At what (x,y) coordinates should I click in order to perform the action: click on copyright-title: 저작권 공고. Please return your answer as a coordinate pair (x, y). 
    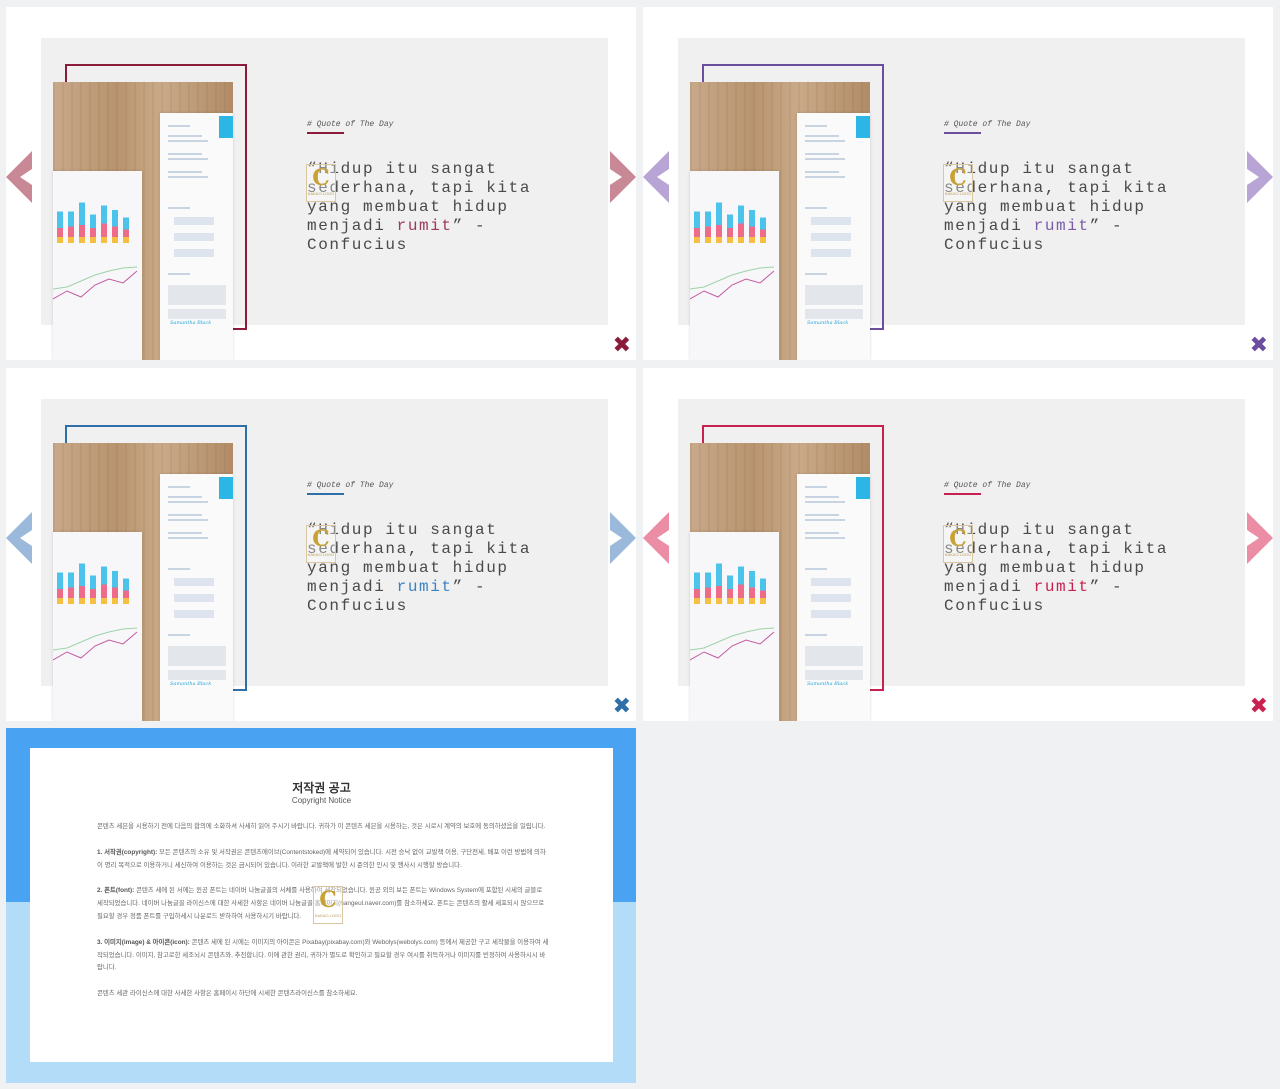
    Looking at the image, I should click on (321, 788).